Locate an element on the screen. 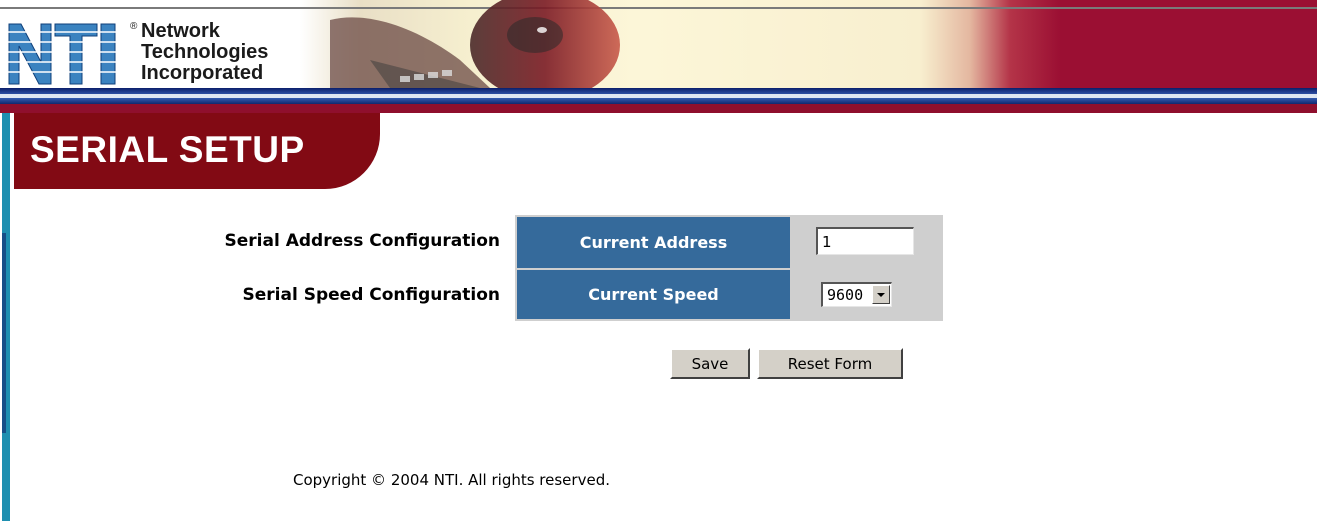  speed-select: 9600 is located at coordinates (856, 294).